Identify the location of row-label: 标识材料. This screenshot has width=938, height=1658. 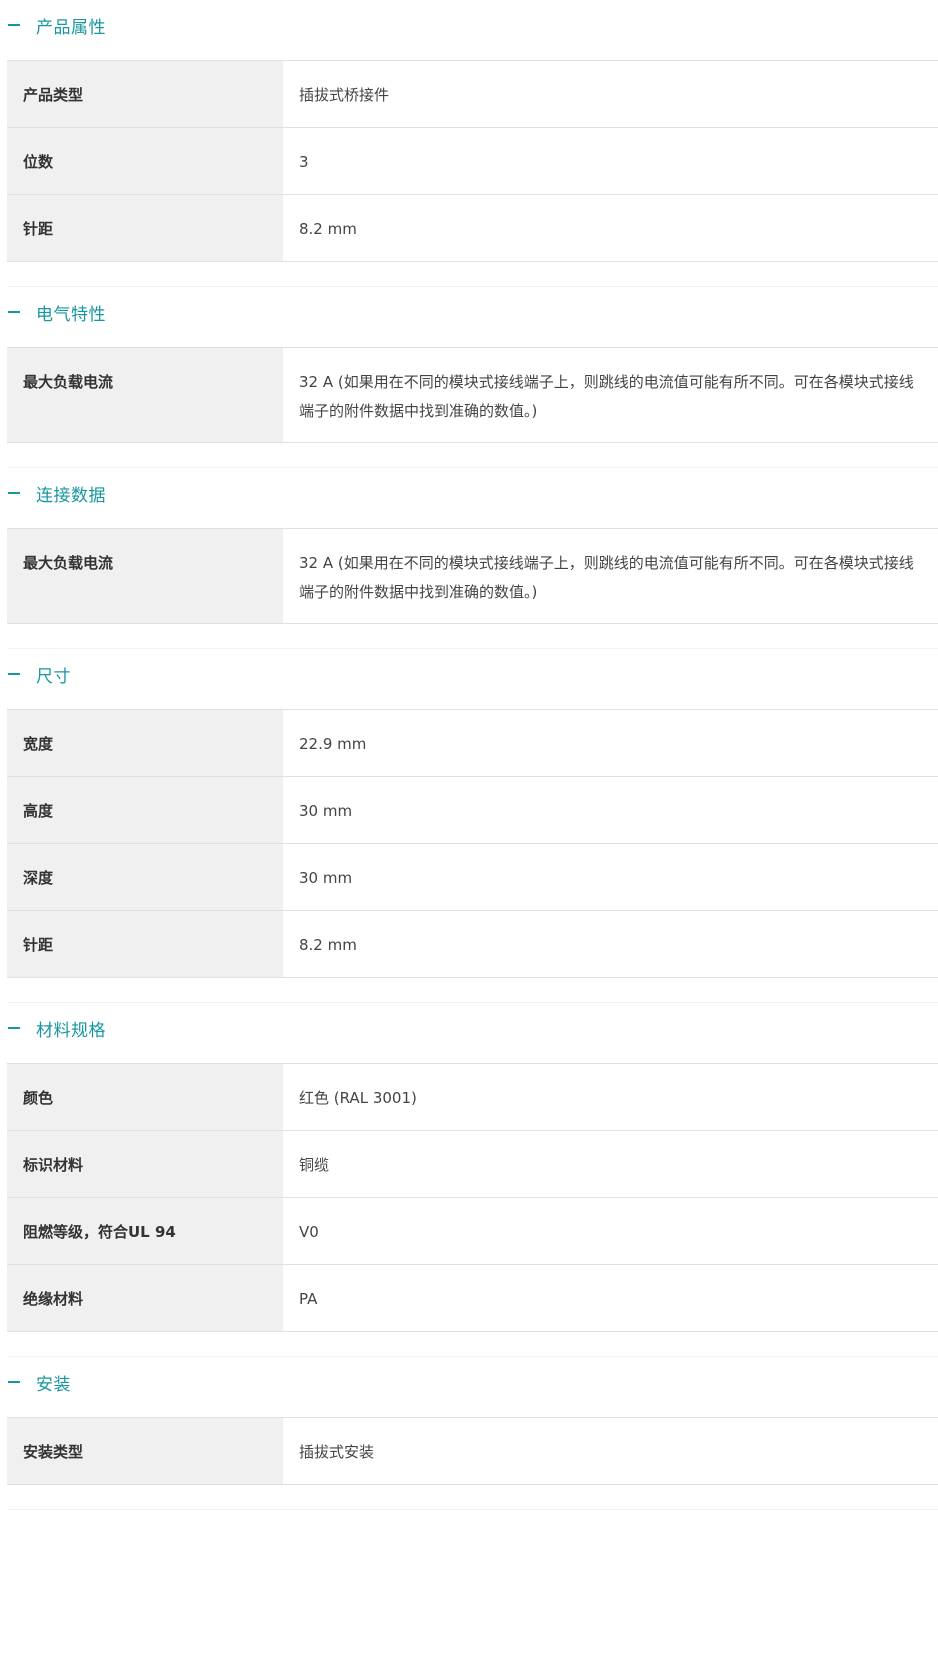
(145, 1164).